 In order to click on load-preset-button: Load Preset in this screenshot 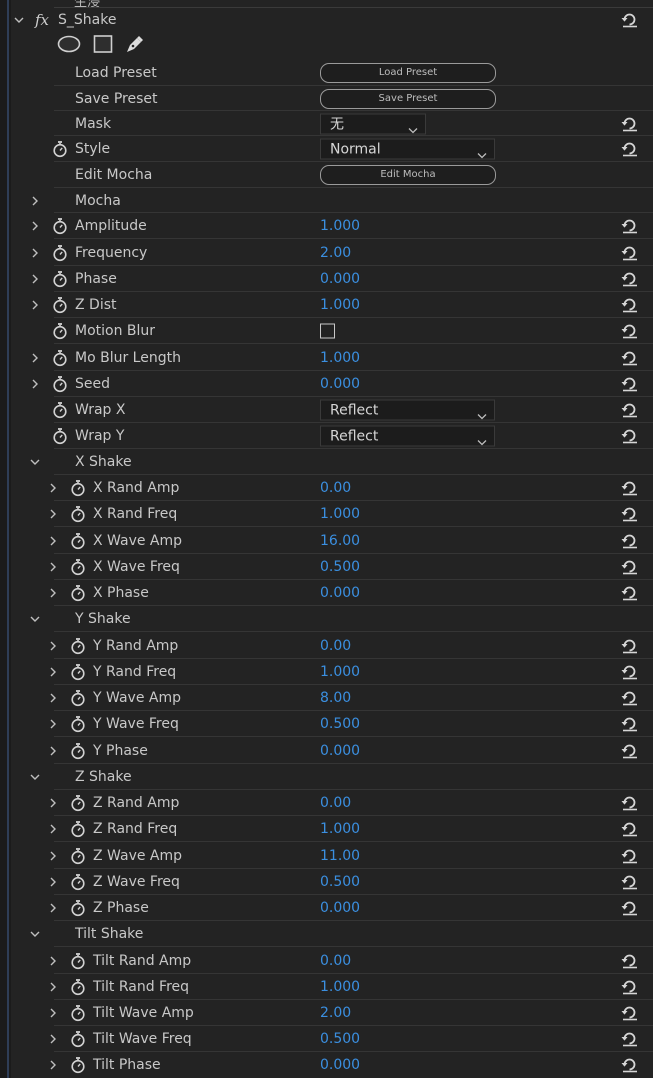, I will do `click(408, 73)`.